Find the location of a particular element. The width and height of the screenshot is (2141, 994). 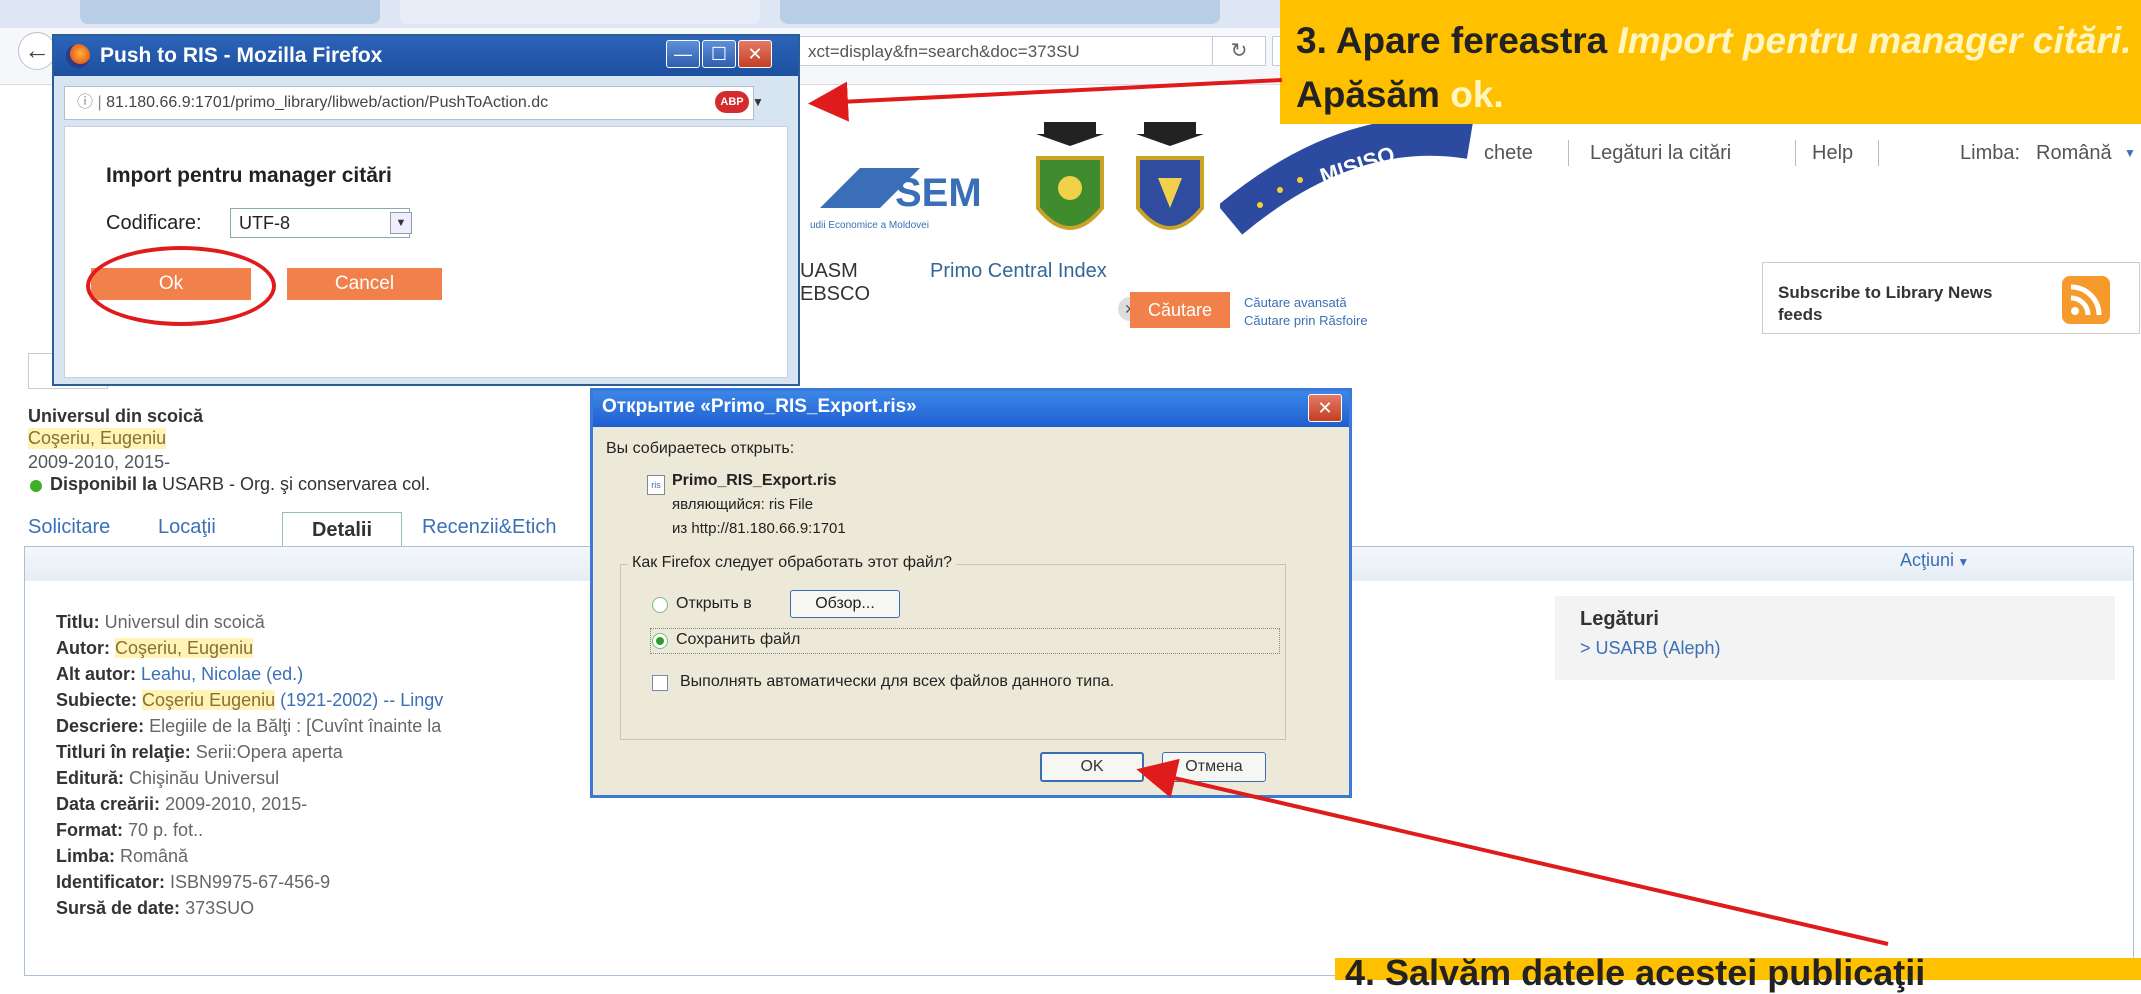

arrow-to-dialog is located at coordinates (1045, 100).